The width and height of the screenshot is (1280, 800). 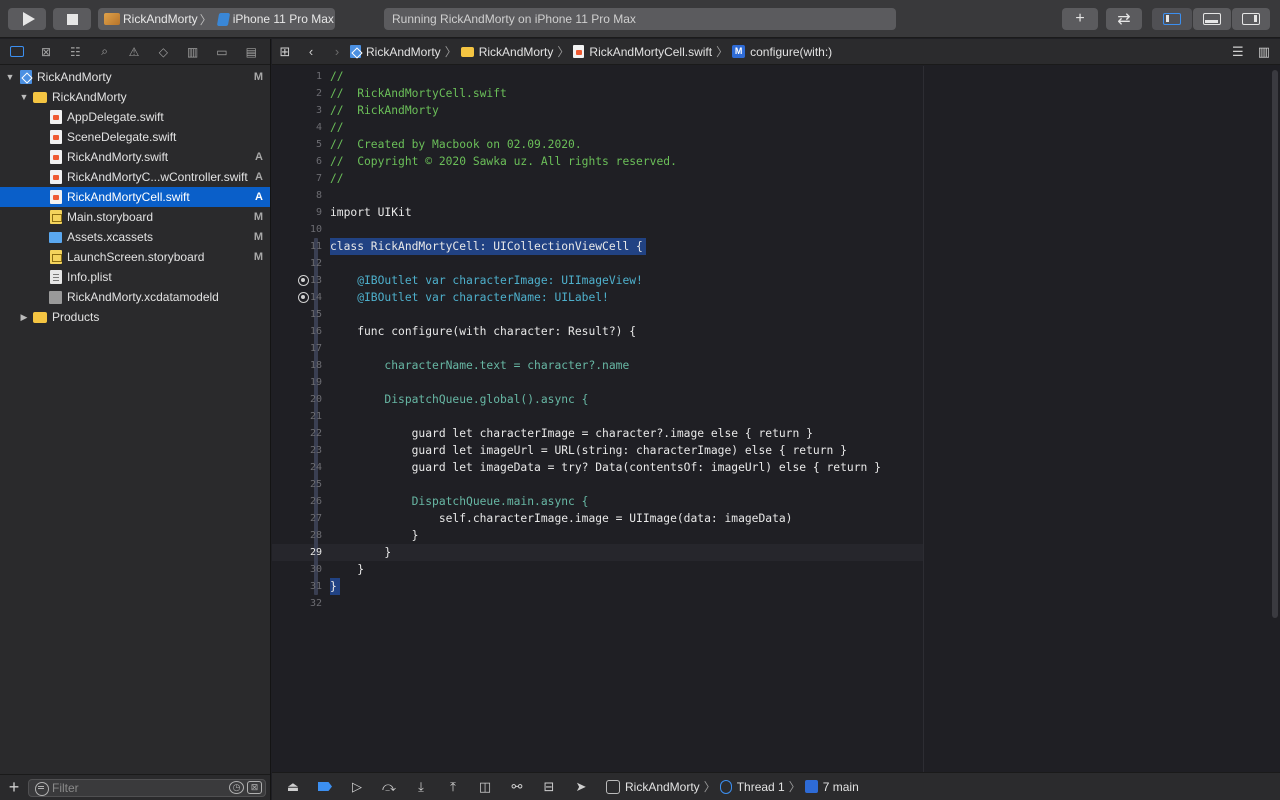 I want to click on stack-frame-icon, so click(x=811, y=786).